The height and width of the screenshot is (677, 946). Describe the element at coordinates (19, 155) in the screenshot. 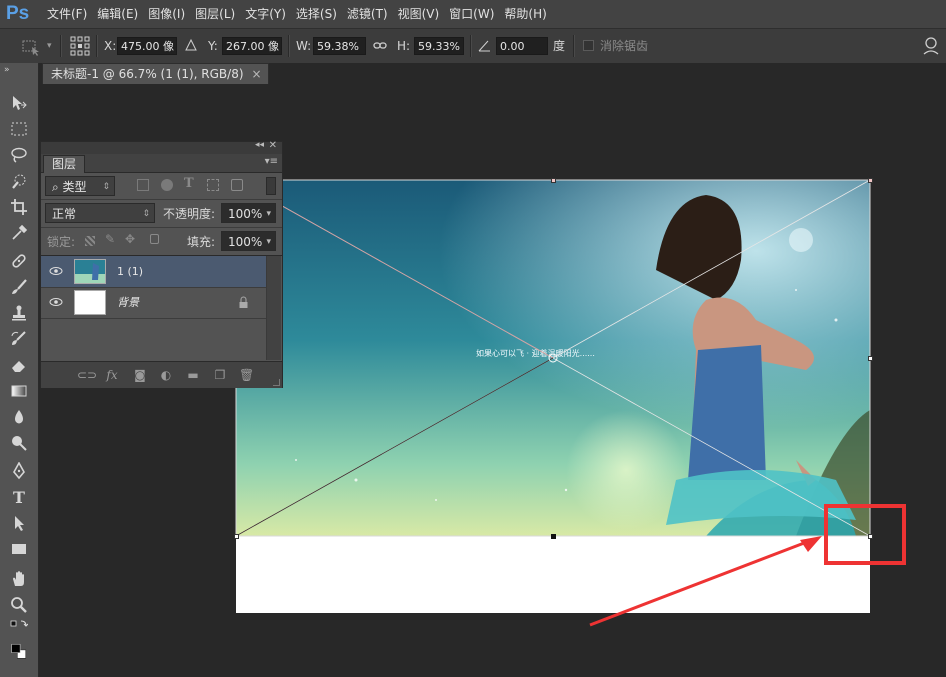

I see `lasso-tool-icon` at that location.